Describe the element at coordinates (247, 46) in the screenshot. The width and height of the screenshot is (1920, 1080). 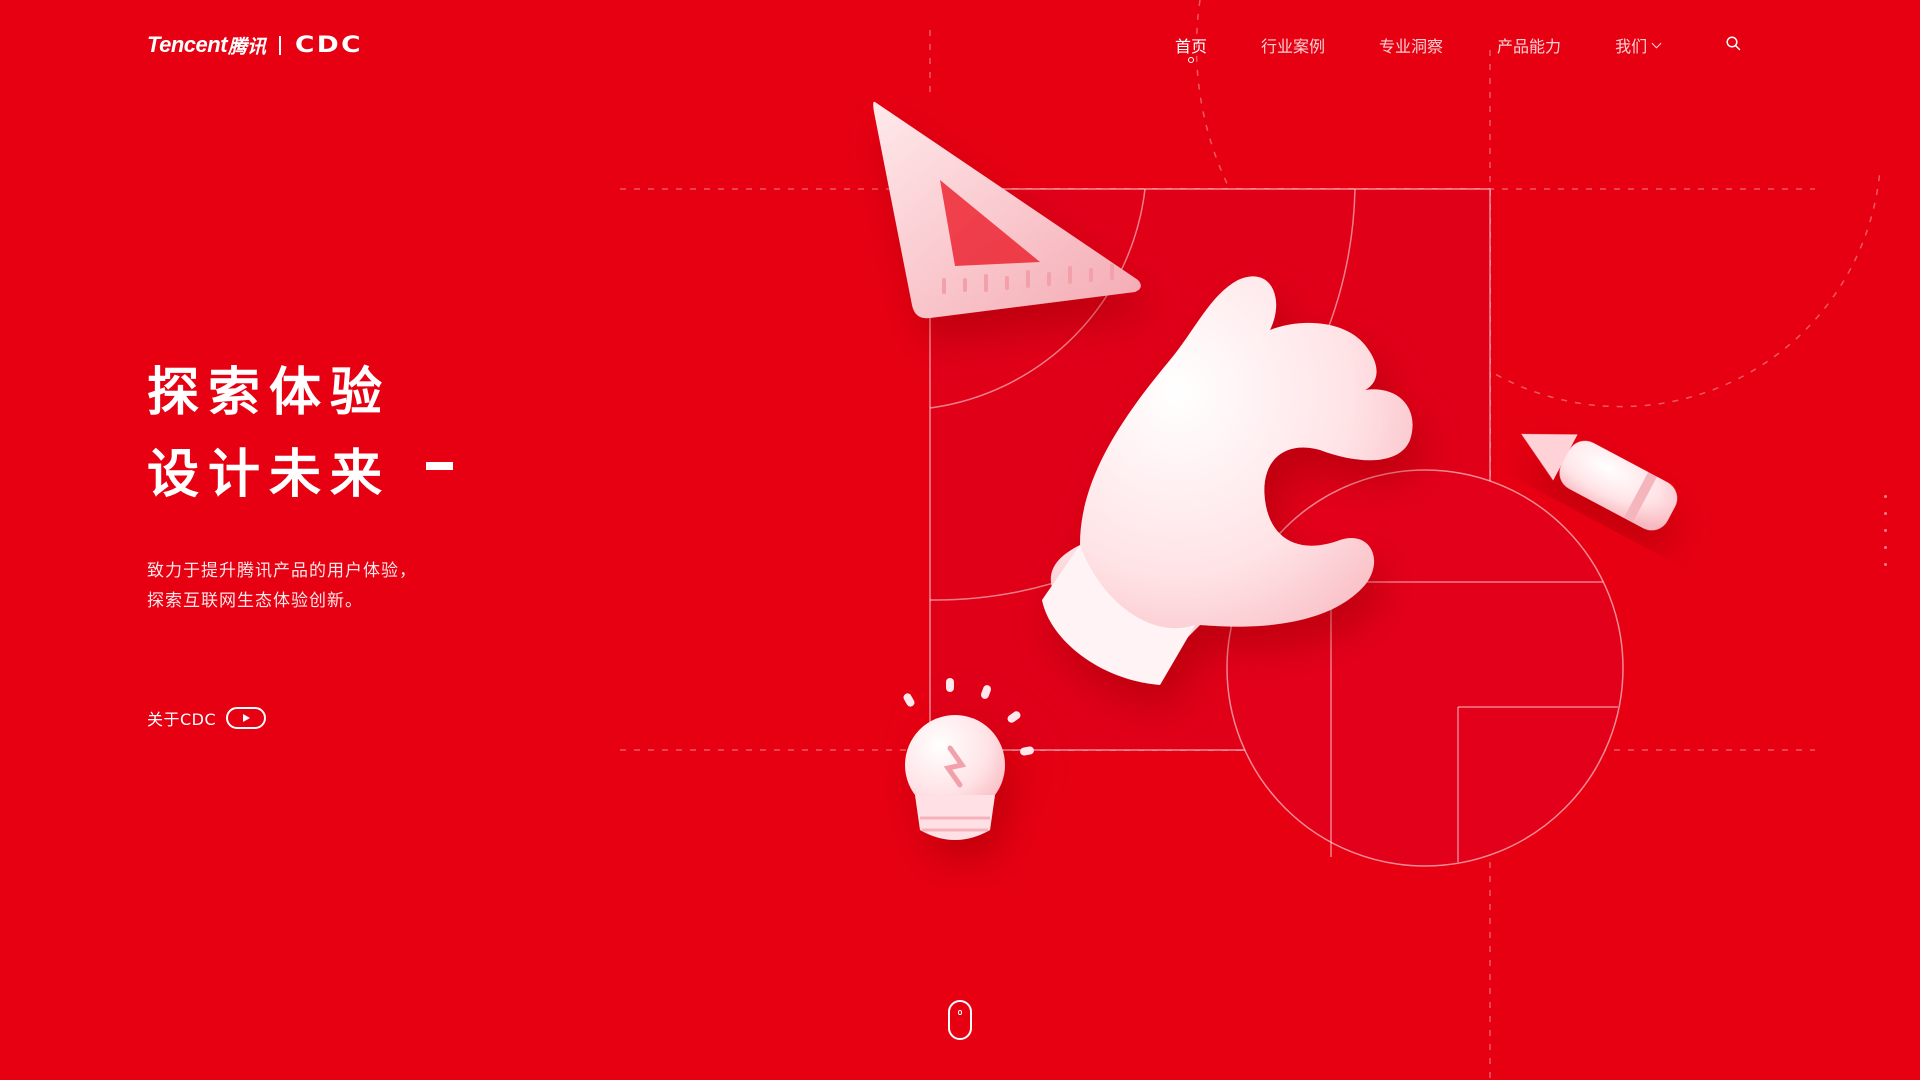
I see `logo-tencent-cn: 腾讯` at that location.